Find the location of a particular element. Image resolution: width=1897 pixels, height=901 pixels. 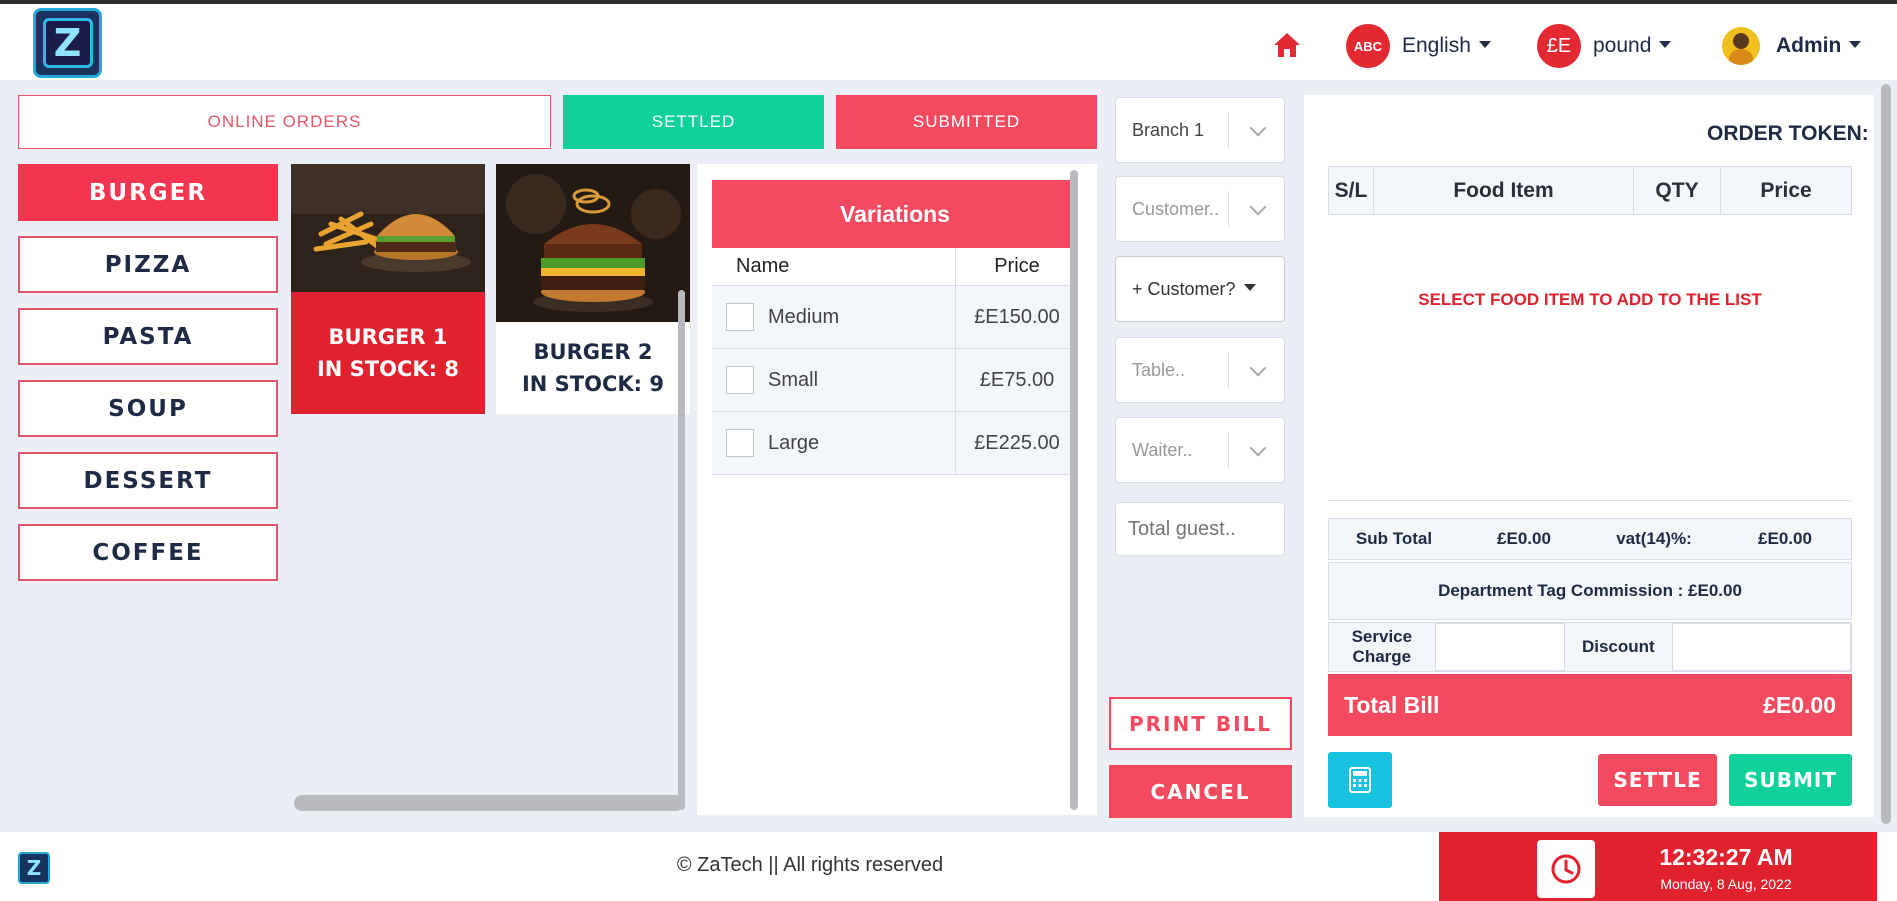

branch-select: Branch 1 is located at coordinates (1200, 130).